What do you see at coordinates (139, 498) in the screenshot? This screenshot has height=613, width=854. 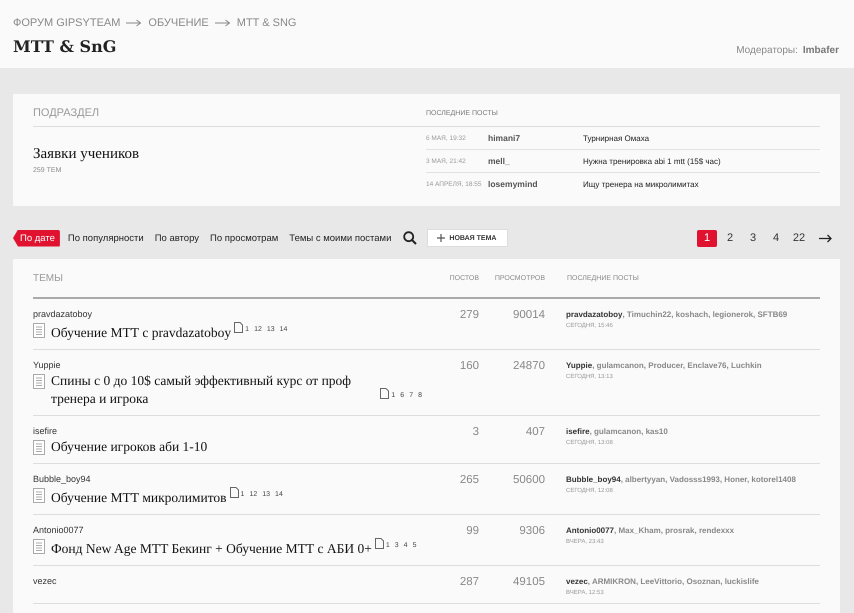 I see `topic-title-link: Обучение МТТ микролимитов` at bounding box center [139, 498].